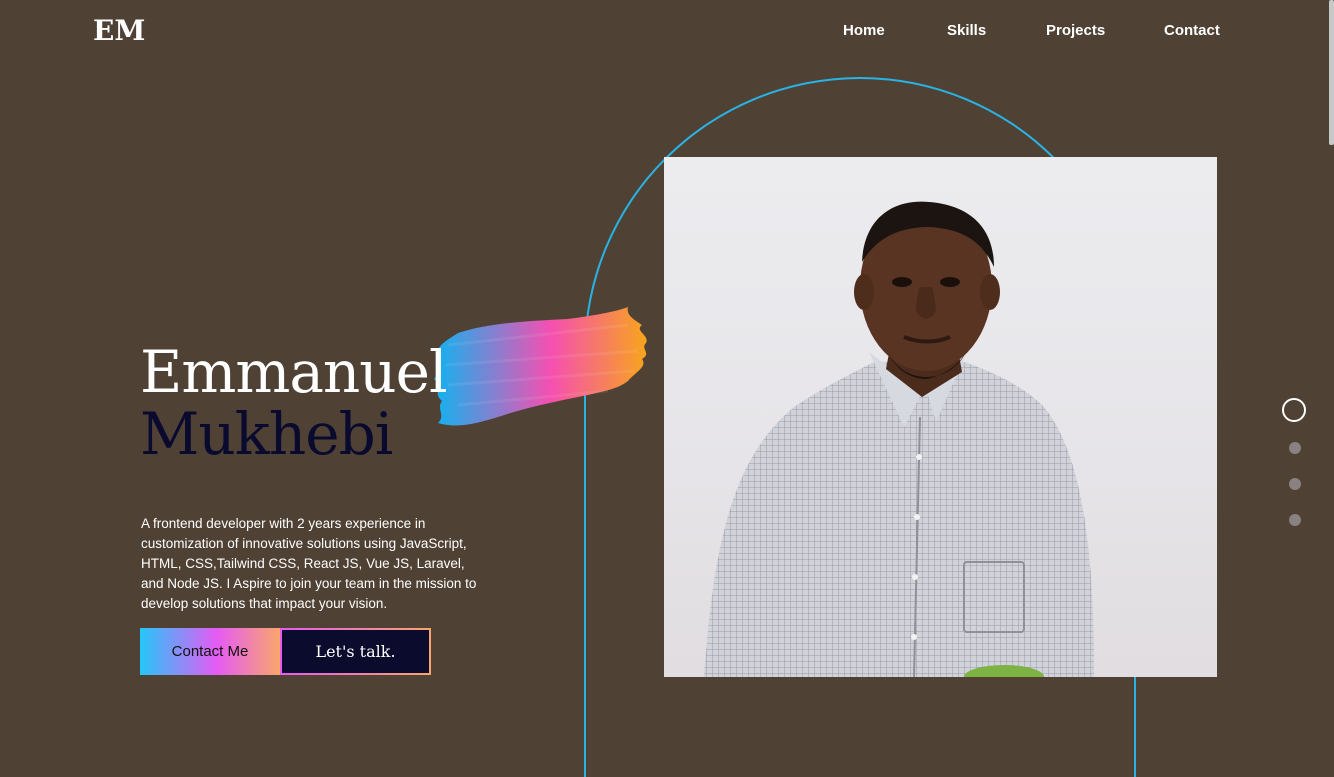  What do you see at coordinates (966, 30) in the screenshot?
I see `nav-skills: Skills` at bounding box center [966, 30].